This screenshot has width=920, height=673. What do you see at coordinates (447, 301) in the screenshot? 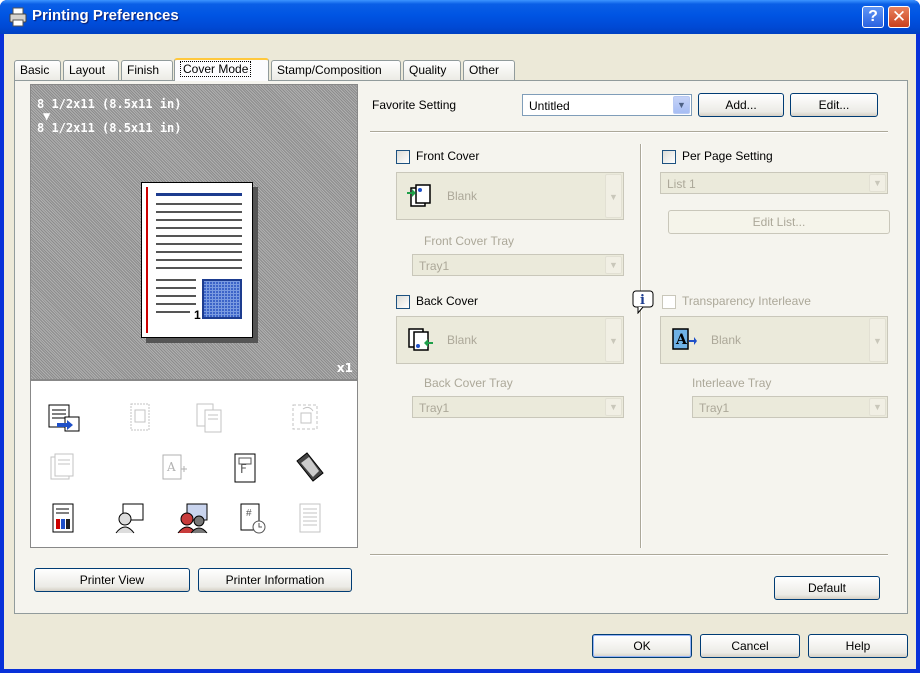
I see `back-cover-label: Back Cover` at bounding box center [447, 301].